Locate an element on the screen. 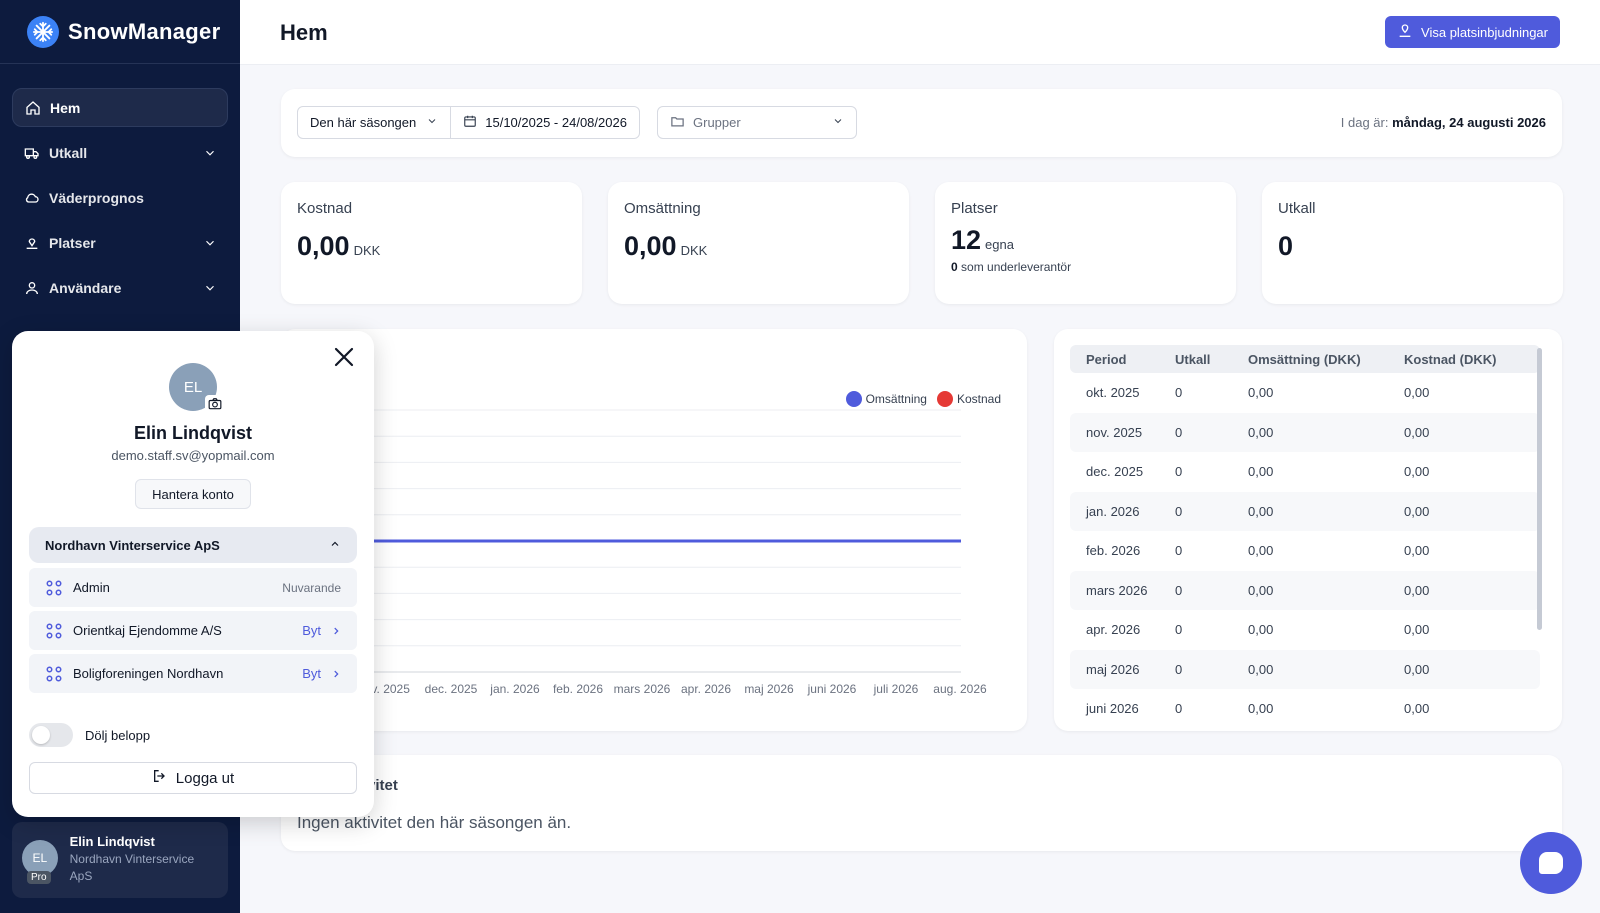  stat-number: 0,00 is located at coordinates (323, 246).